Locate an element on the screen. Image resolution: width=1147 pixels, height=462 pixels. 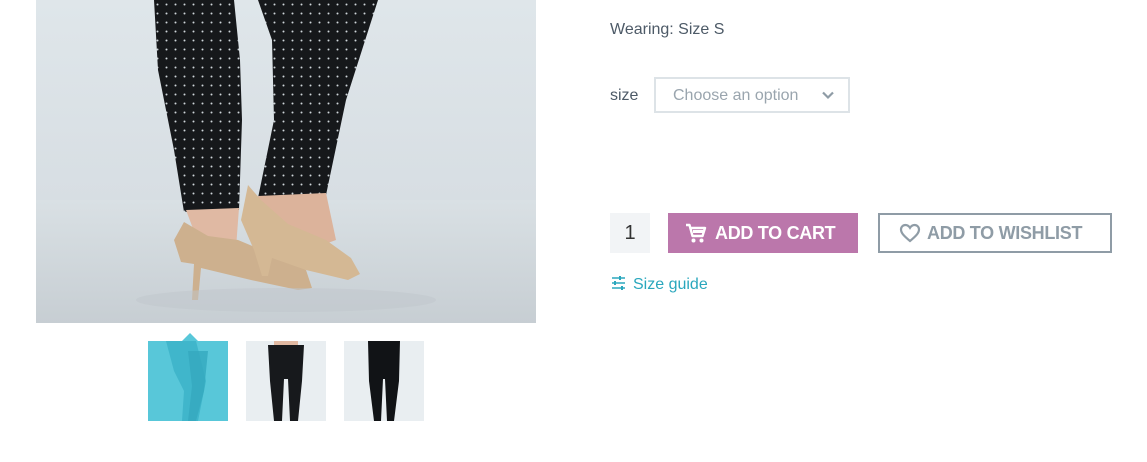
add-to-cart-button: ADD TO CART is located at coordinates (763, 233).